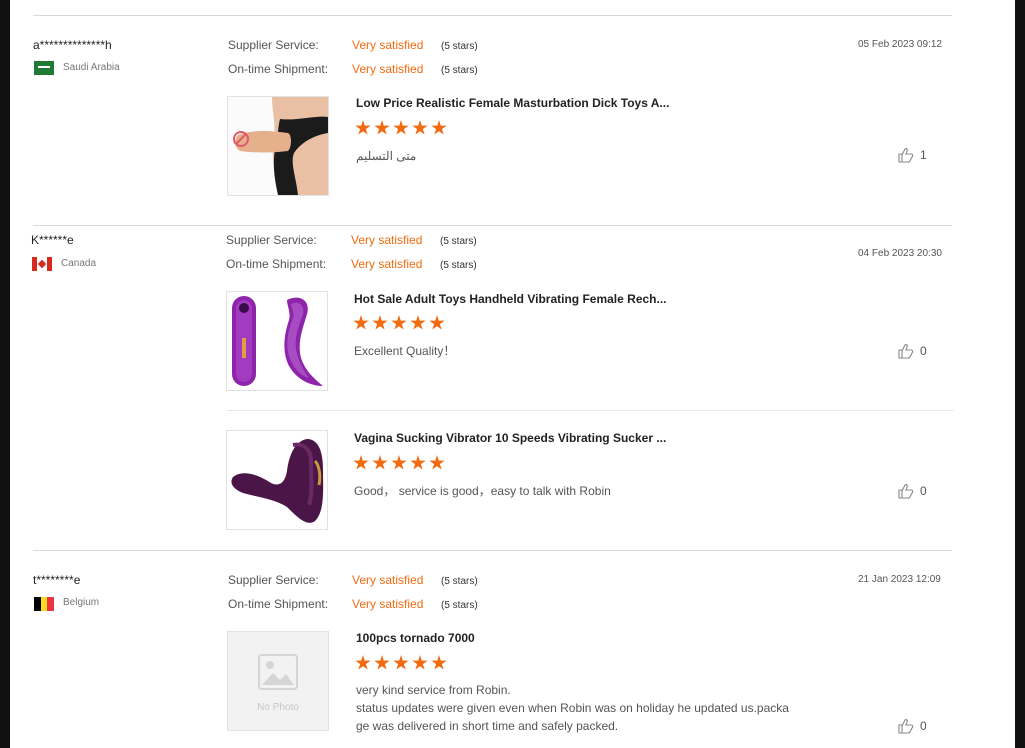 This screenshot has width=1025, height=748. I want to click on no-photo-label: No Photo, so click(278, 707).